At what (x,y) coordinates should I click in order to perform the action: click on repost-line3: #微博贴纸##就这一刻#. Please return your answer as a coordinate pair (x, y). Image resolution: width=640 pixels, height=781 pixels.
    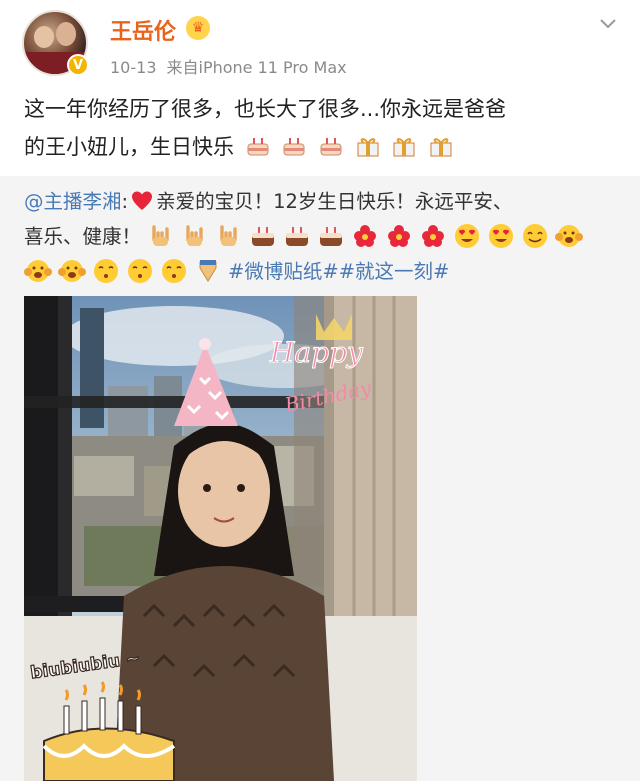
    Looking at the image, I should click on (324, 271).